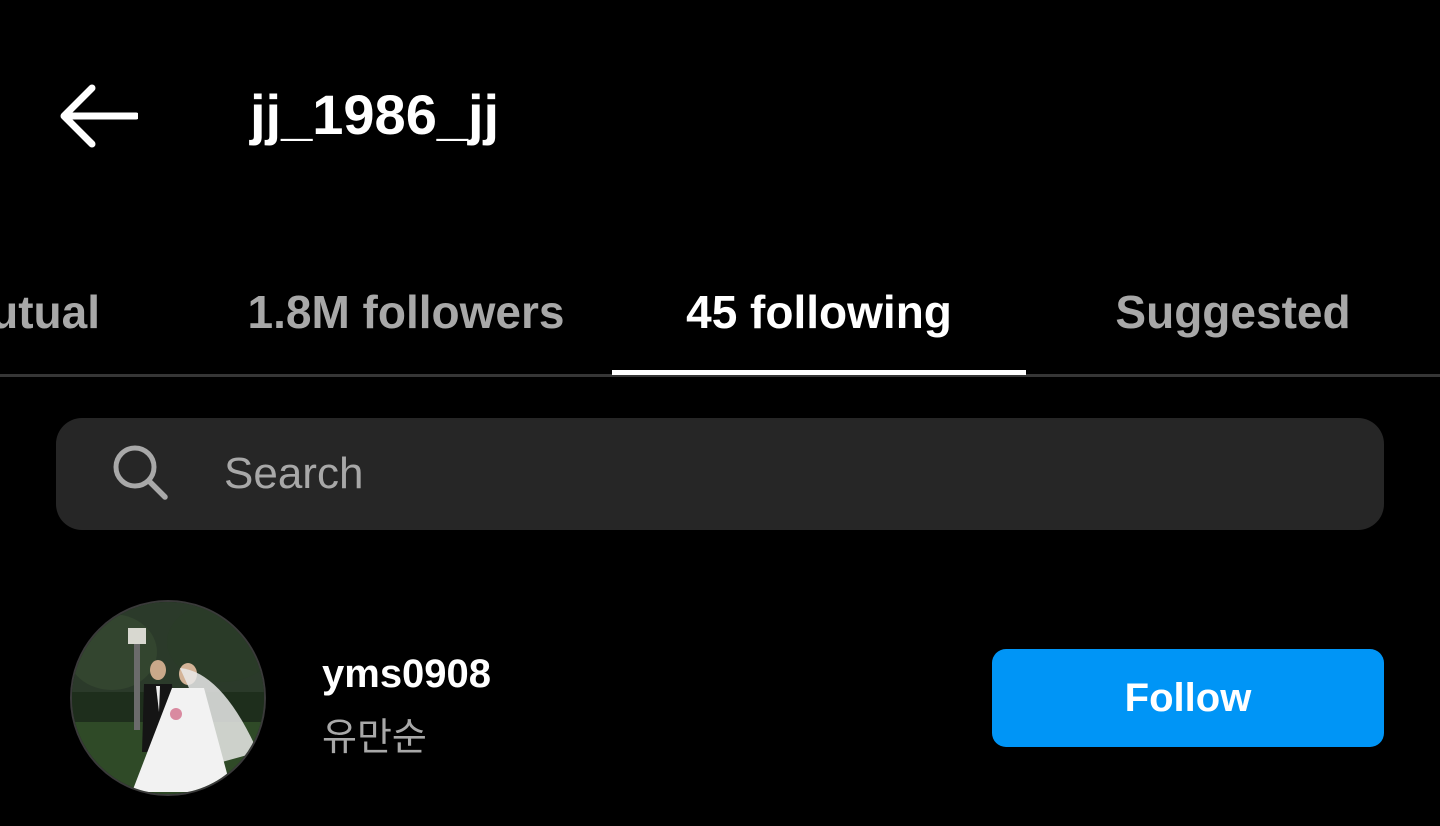 The width and height of the screenshot is (1440, 826). What do you see at coordinates (406, 674) in the screenshot?
I see `username: yms0908` at bounding box center [406, 674].